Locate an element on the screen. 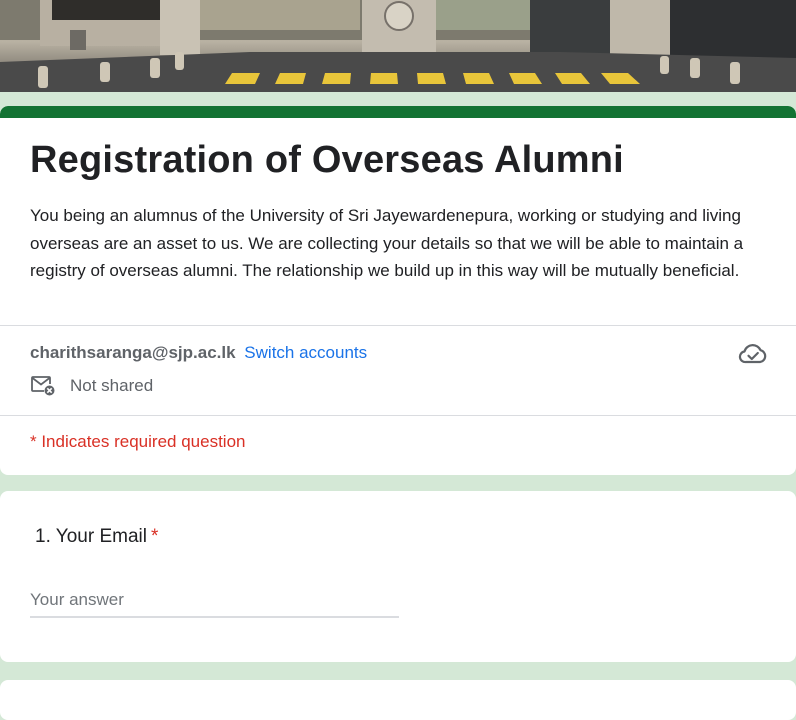  shared-status-row: Not shared is located at coordinates (91, 386).